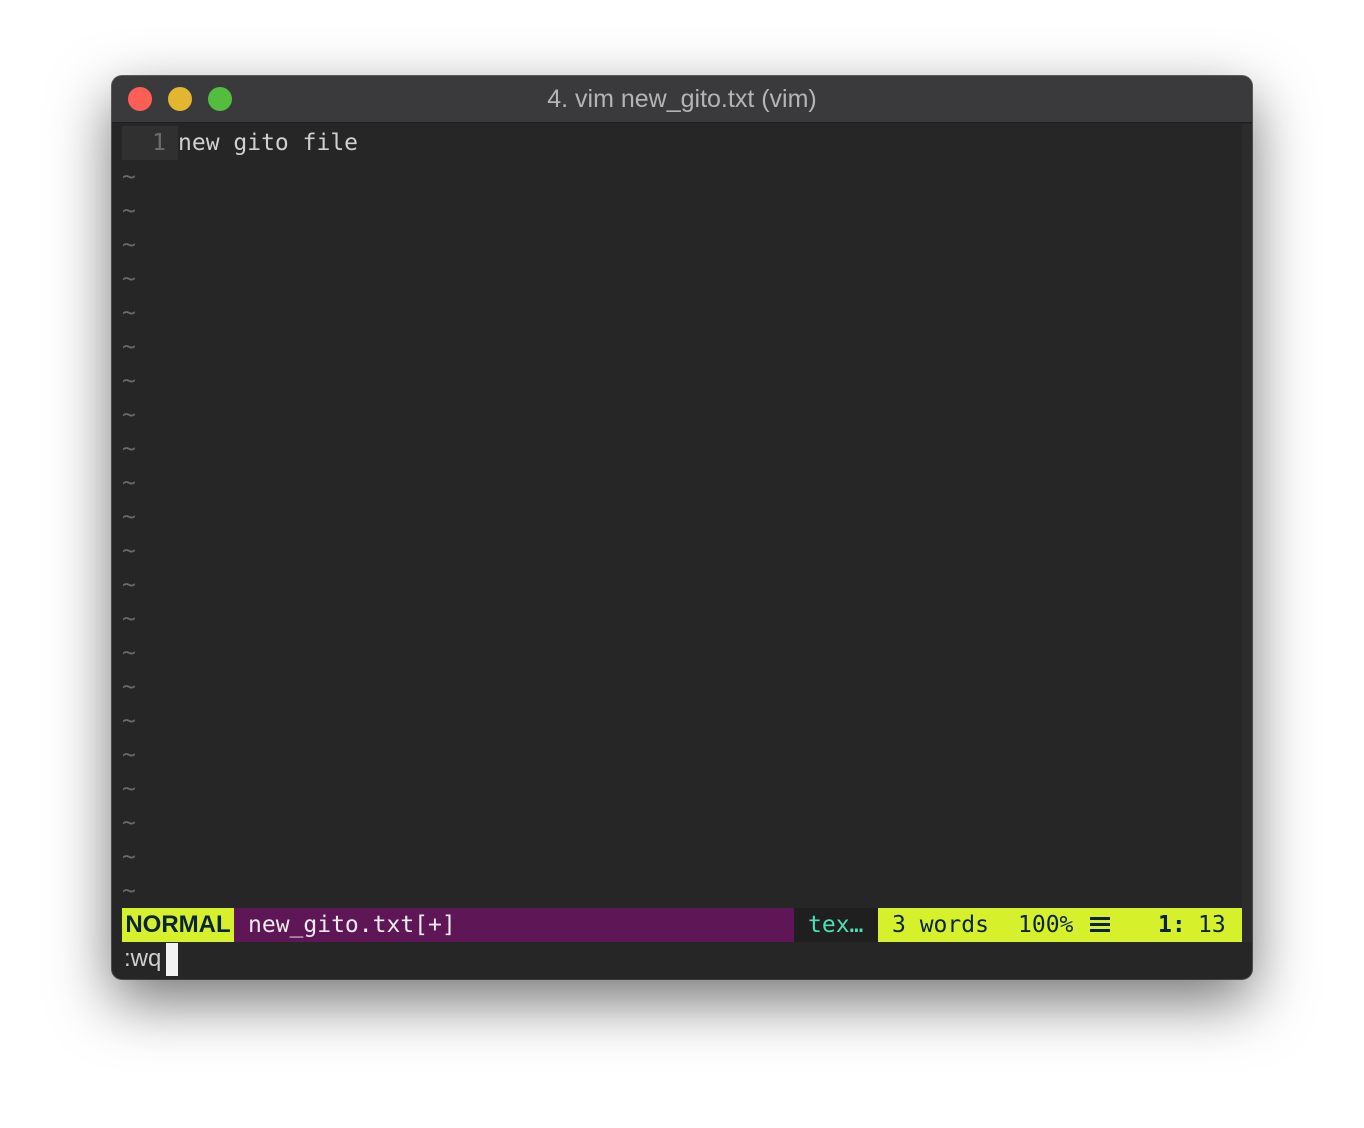 This screenshot has width=1364, height=1128. I want to click on line-text: new gito file, so click(268, 143).